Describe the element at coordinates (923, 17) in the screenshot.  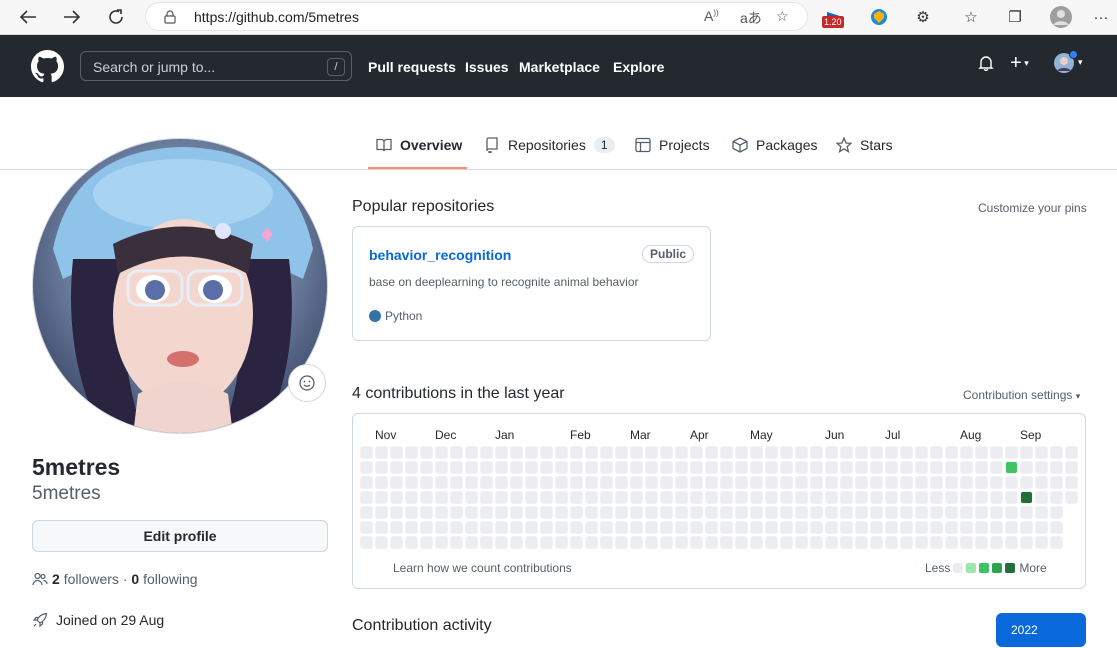
I see `extensions-puzzle-icon: ⚙` at that location.